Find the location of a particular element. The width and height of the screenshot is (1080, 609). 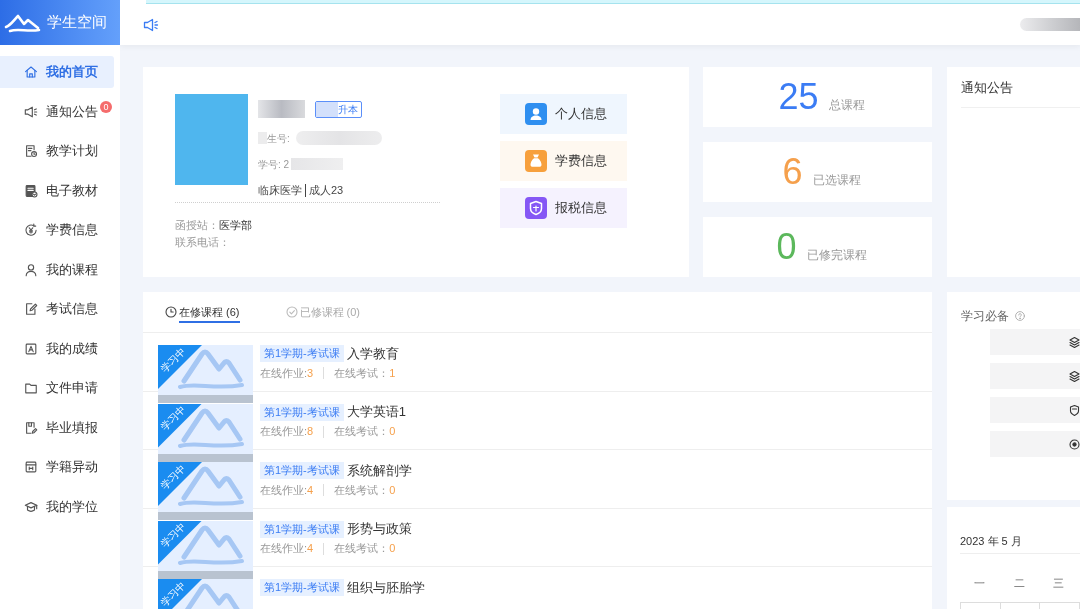

check-circle-icon is located at coordinates (291, 312).